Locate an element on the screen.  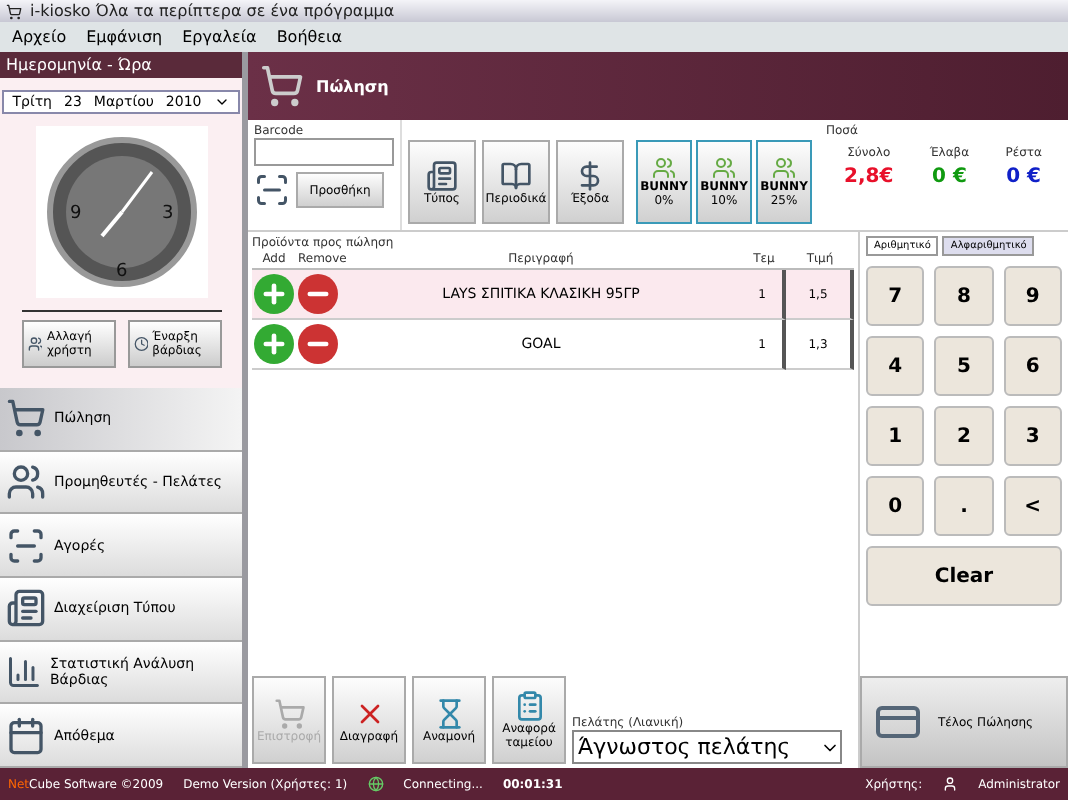
clock-icon is located at coordinates (141, 344).